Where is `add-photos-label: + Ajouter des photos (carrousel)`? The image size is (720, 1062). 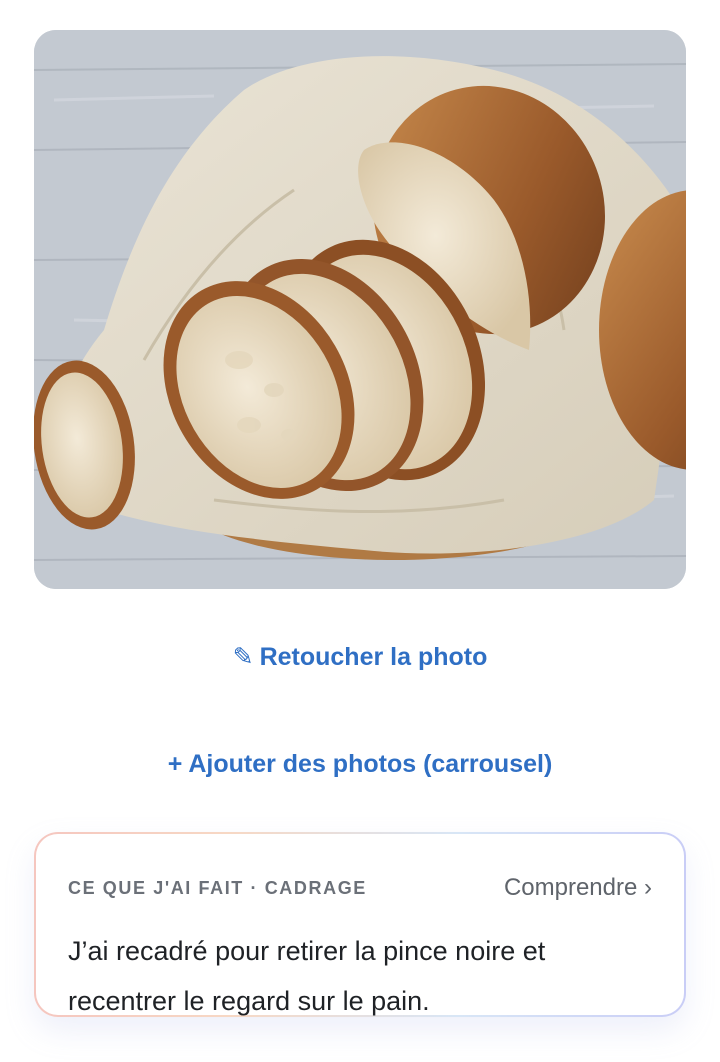 add-photos-label: + Ajouter des photos (carrousel) is located at coordinates (360, 764).